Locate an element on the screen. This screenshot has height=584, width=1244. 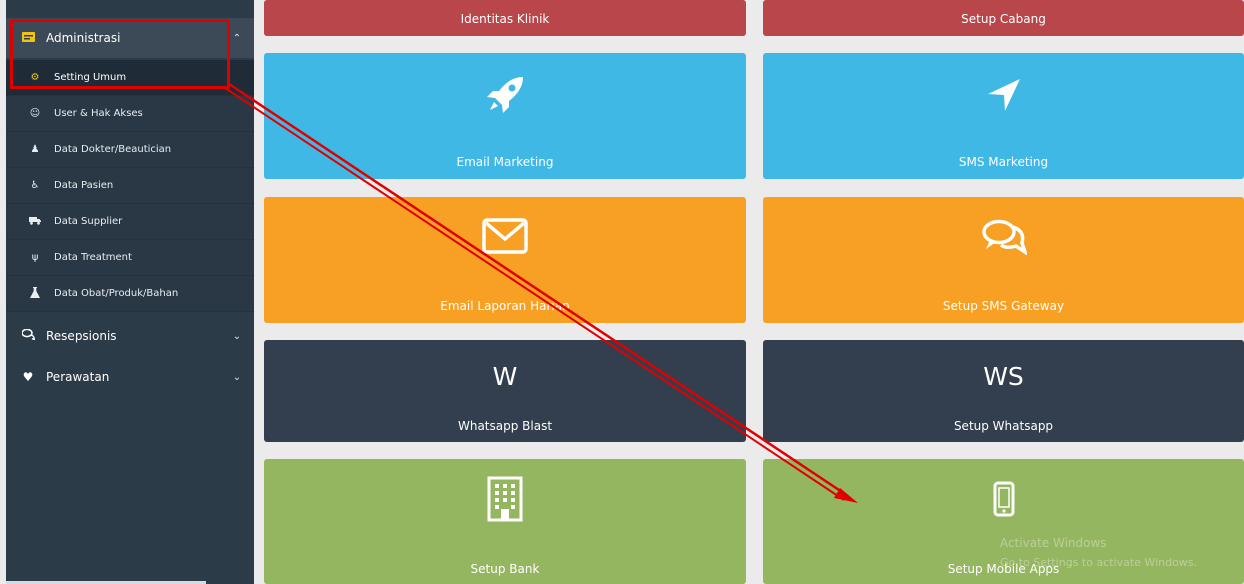
sidebar-item-data-dokter: ♟ Data Dokter/Beautician is located at coordinates (130, 150).